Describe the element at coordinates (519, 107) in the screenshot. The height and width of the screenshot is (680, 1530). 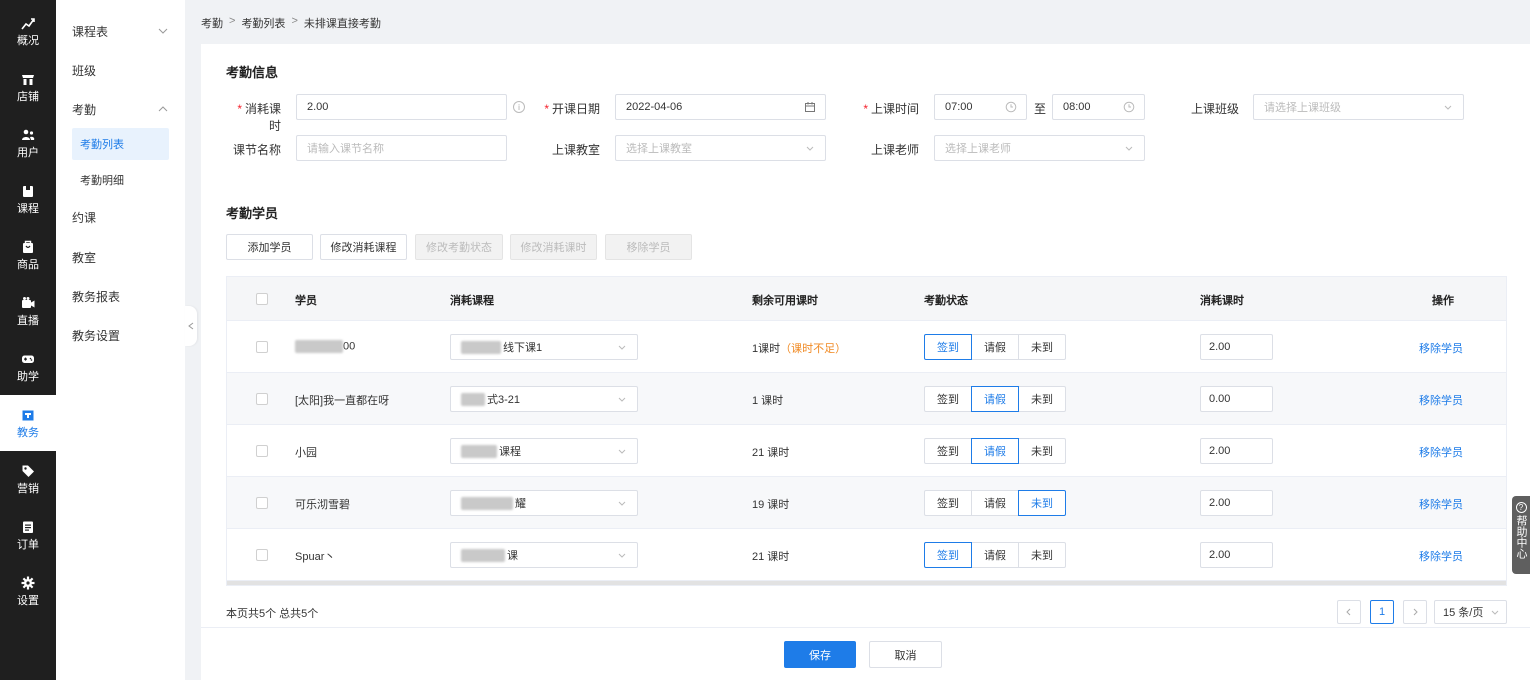
I see `info-icon: i` at that location.